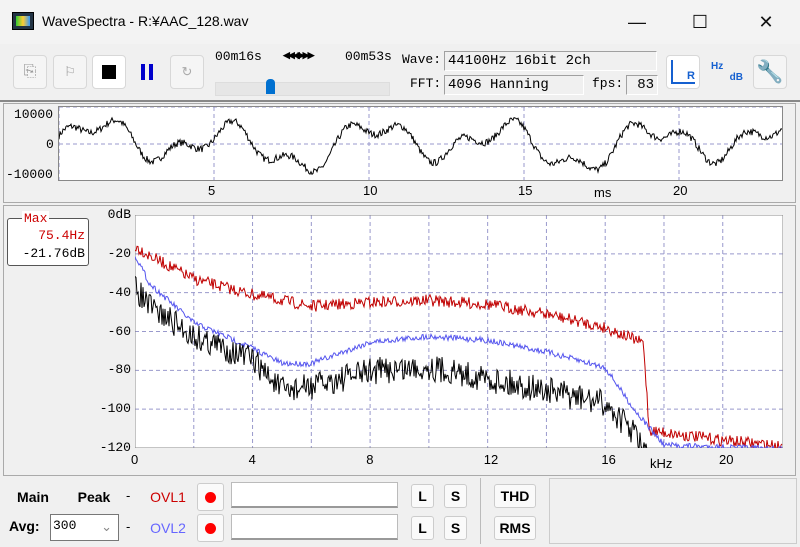 The image size is (800, 547). Describe the element at coordinates (368, 56) in the screenshot. I see `time-end: 00m53s` at that location.